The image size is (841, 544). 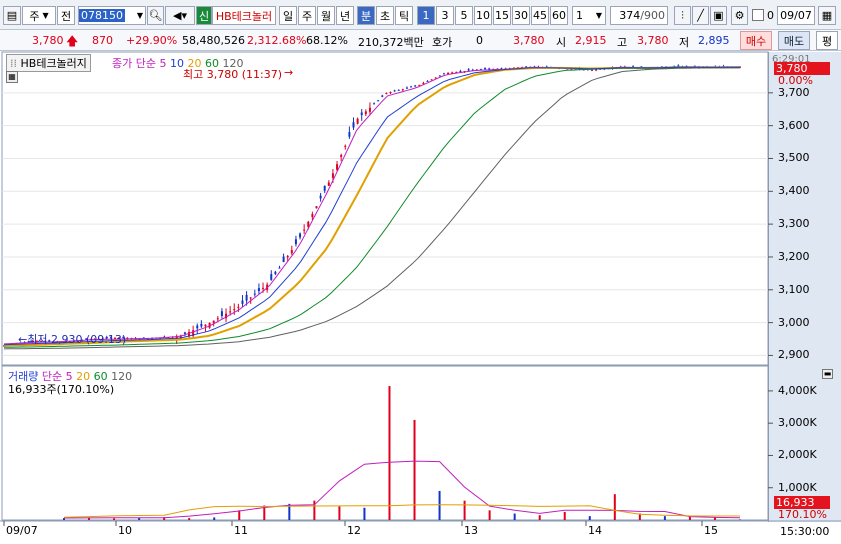 I want to click on count-max: /900, so click(x=652, y=15).